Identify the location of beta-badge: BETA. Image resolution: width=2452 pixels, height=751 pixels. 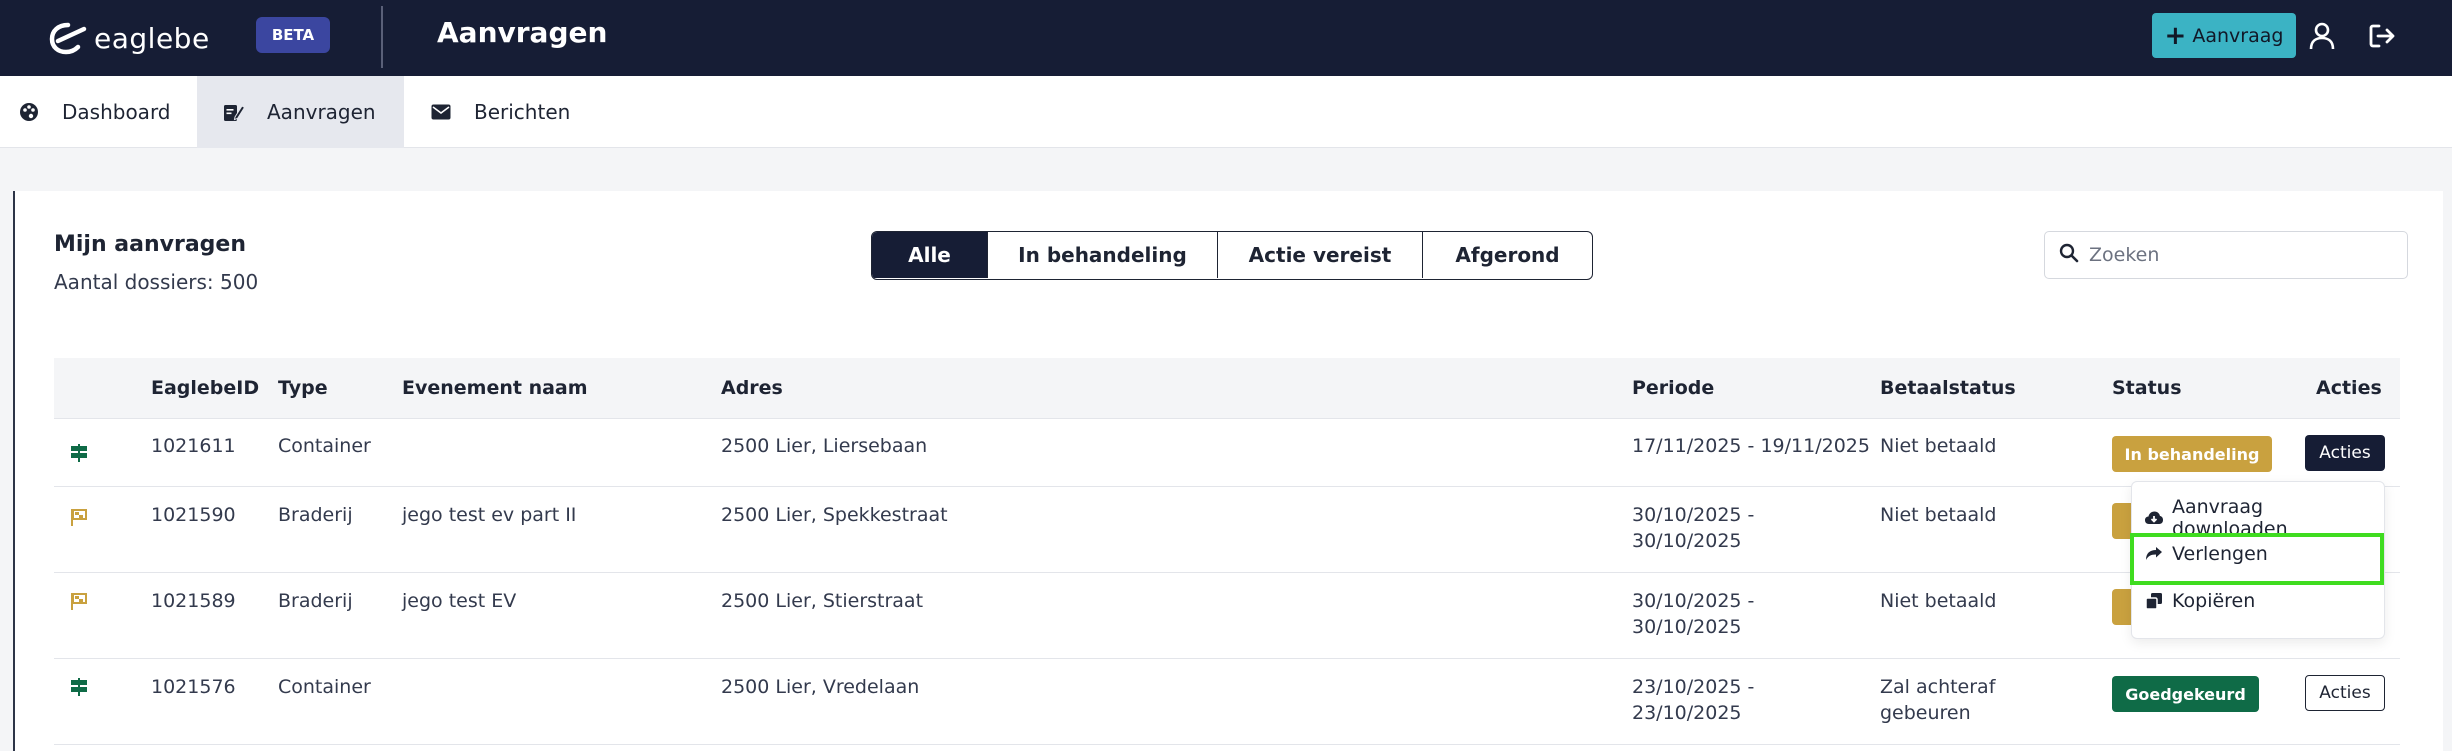
(293, 35).